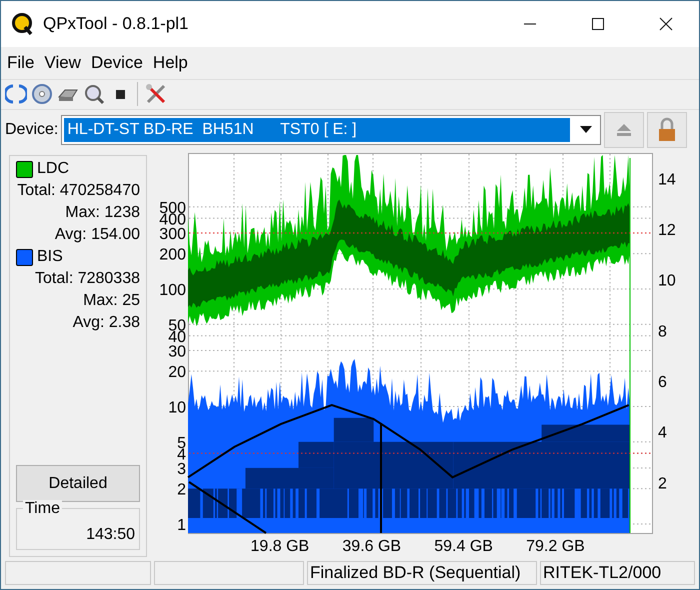 The image size is (700, 590). I want to click on avg-value: Avg: 2.38, so click(106, 323).